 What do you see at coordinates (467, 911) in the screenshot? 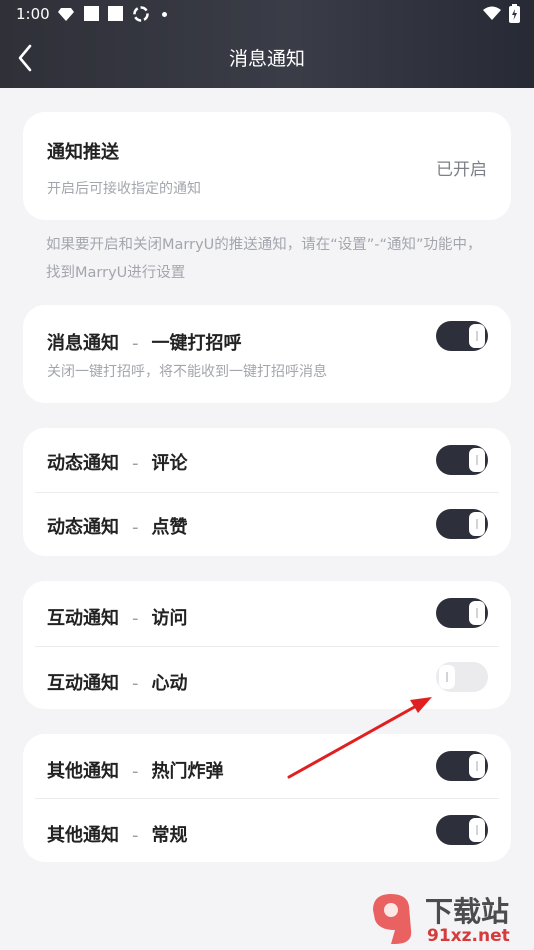
I see `watermark-title: 下载站` at bounding box center [467, 911].